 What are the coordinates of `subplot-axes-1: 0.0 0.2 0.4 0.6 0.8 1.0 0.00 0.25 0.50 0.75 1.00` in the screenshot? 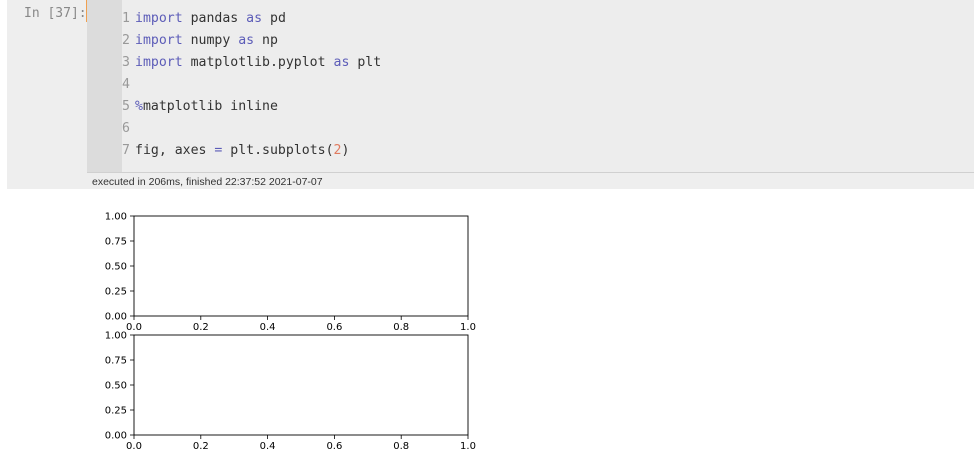 It's located at (290, 273).